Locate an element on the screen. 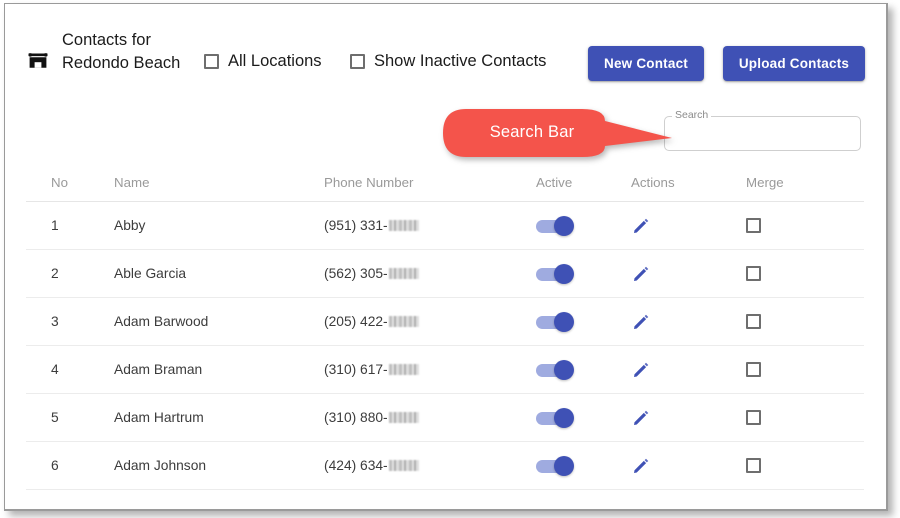 This screenshot has height=518, width=900. new-contact-button: New Contact is located at coordinates (646, 63).